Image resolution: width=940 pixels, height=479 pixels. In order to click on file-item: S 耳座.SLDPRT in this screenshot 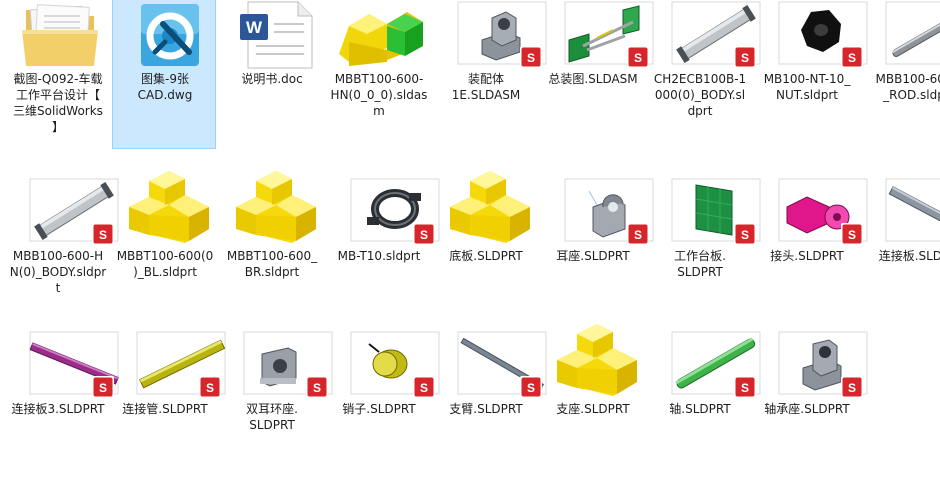, I will do `click(597, 251)`.